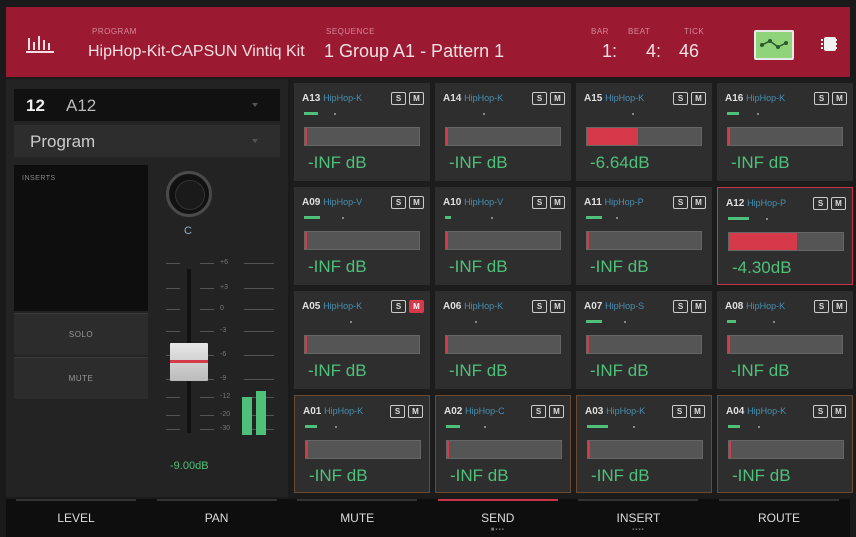 The width and height of the screenshot is (856, 537). I want to click on channel-type-label: Program, so click(63, 141).